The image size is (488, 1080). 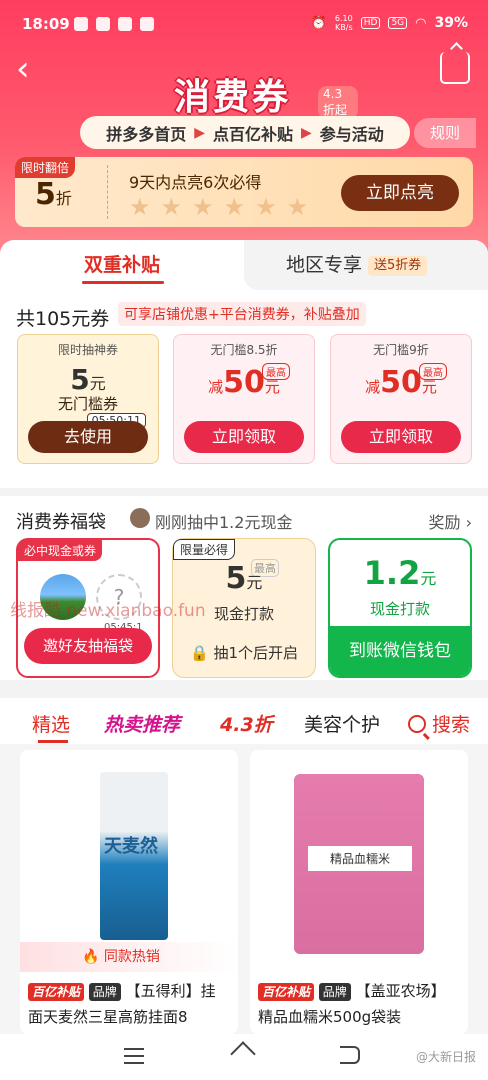 What do you see at coordinates (233, 97) in the screenshot?
I see `title-text: 消费券` at bounding box center [233, 97].